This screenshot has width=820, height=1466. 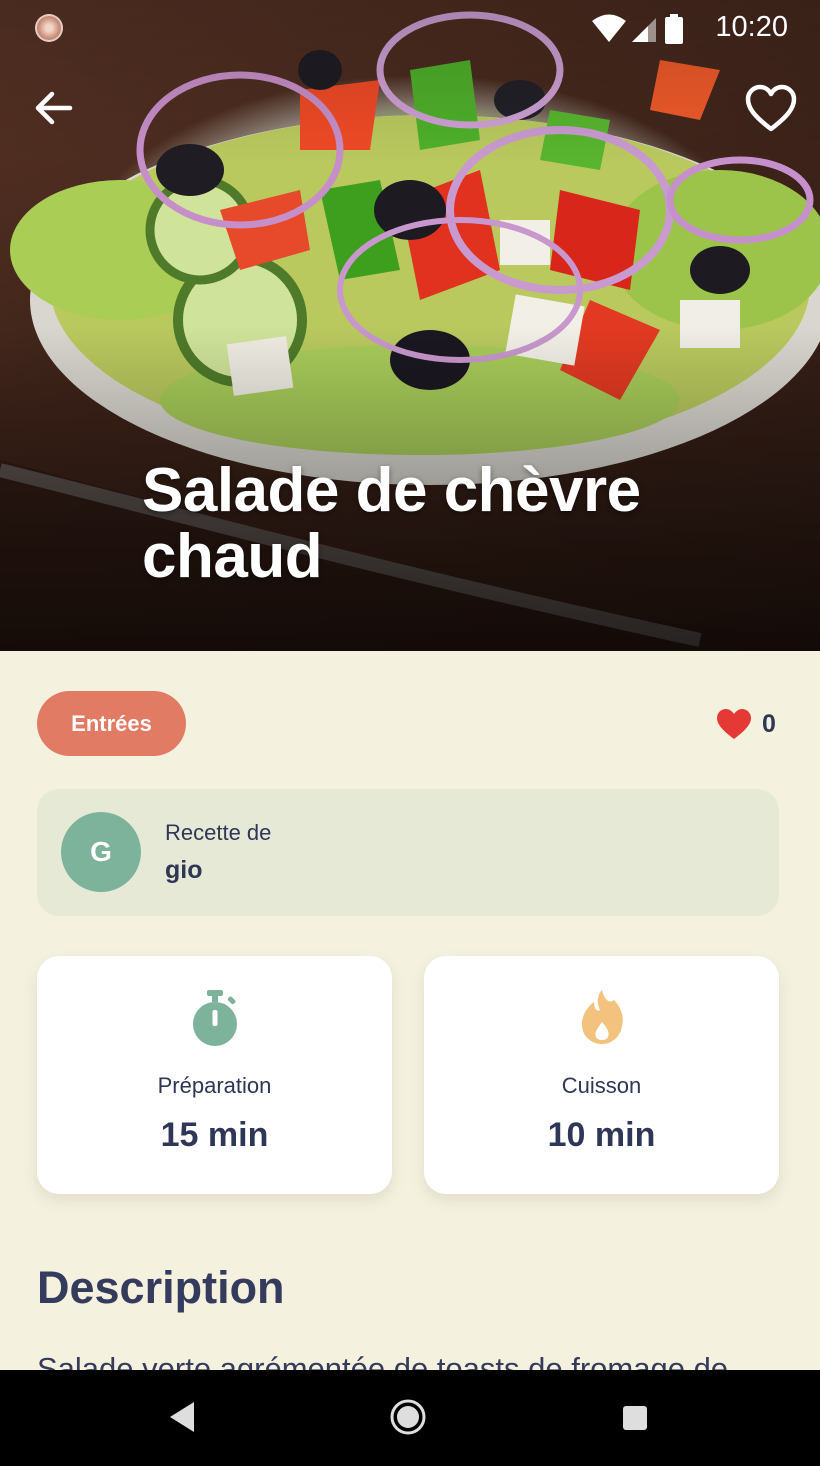 I want to click on likes-count: 0, so click(x=769, y=723).